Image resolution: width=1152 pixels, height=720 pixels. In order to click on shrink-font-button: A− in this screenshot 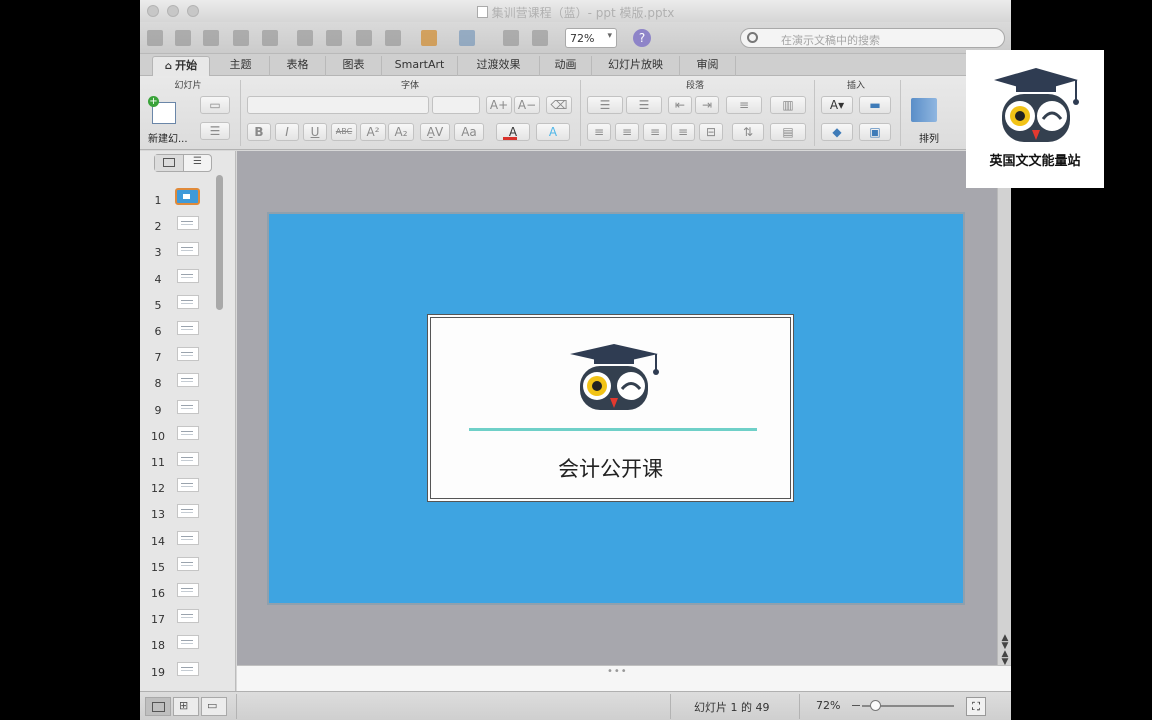, I will do `click(527, 105)`.